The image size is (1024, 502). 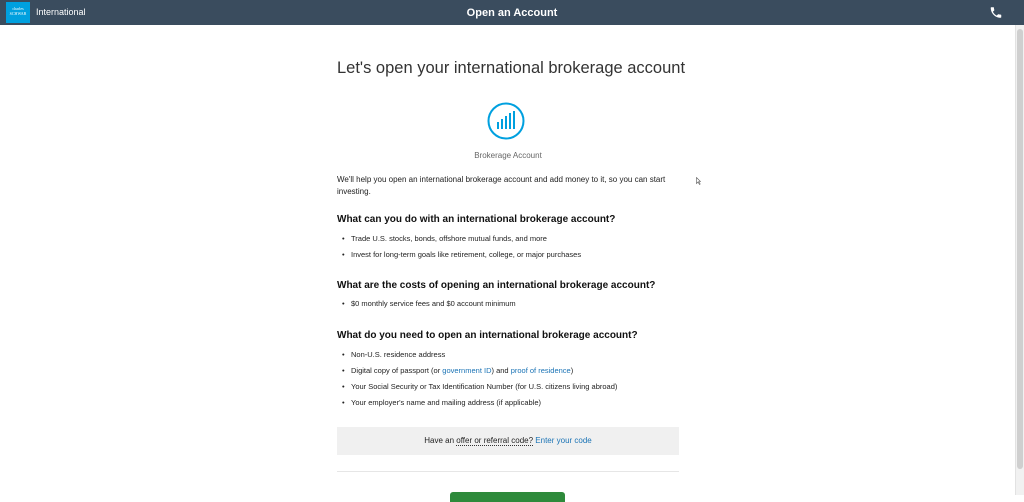 What do you see at coordinates (698, 181) in the screenshot?
I see `mouse-cursor-icon` at bounding box center [698, 181].